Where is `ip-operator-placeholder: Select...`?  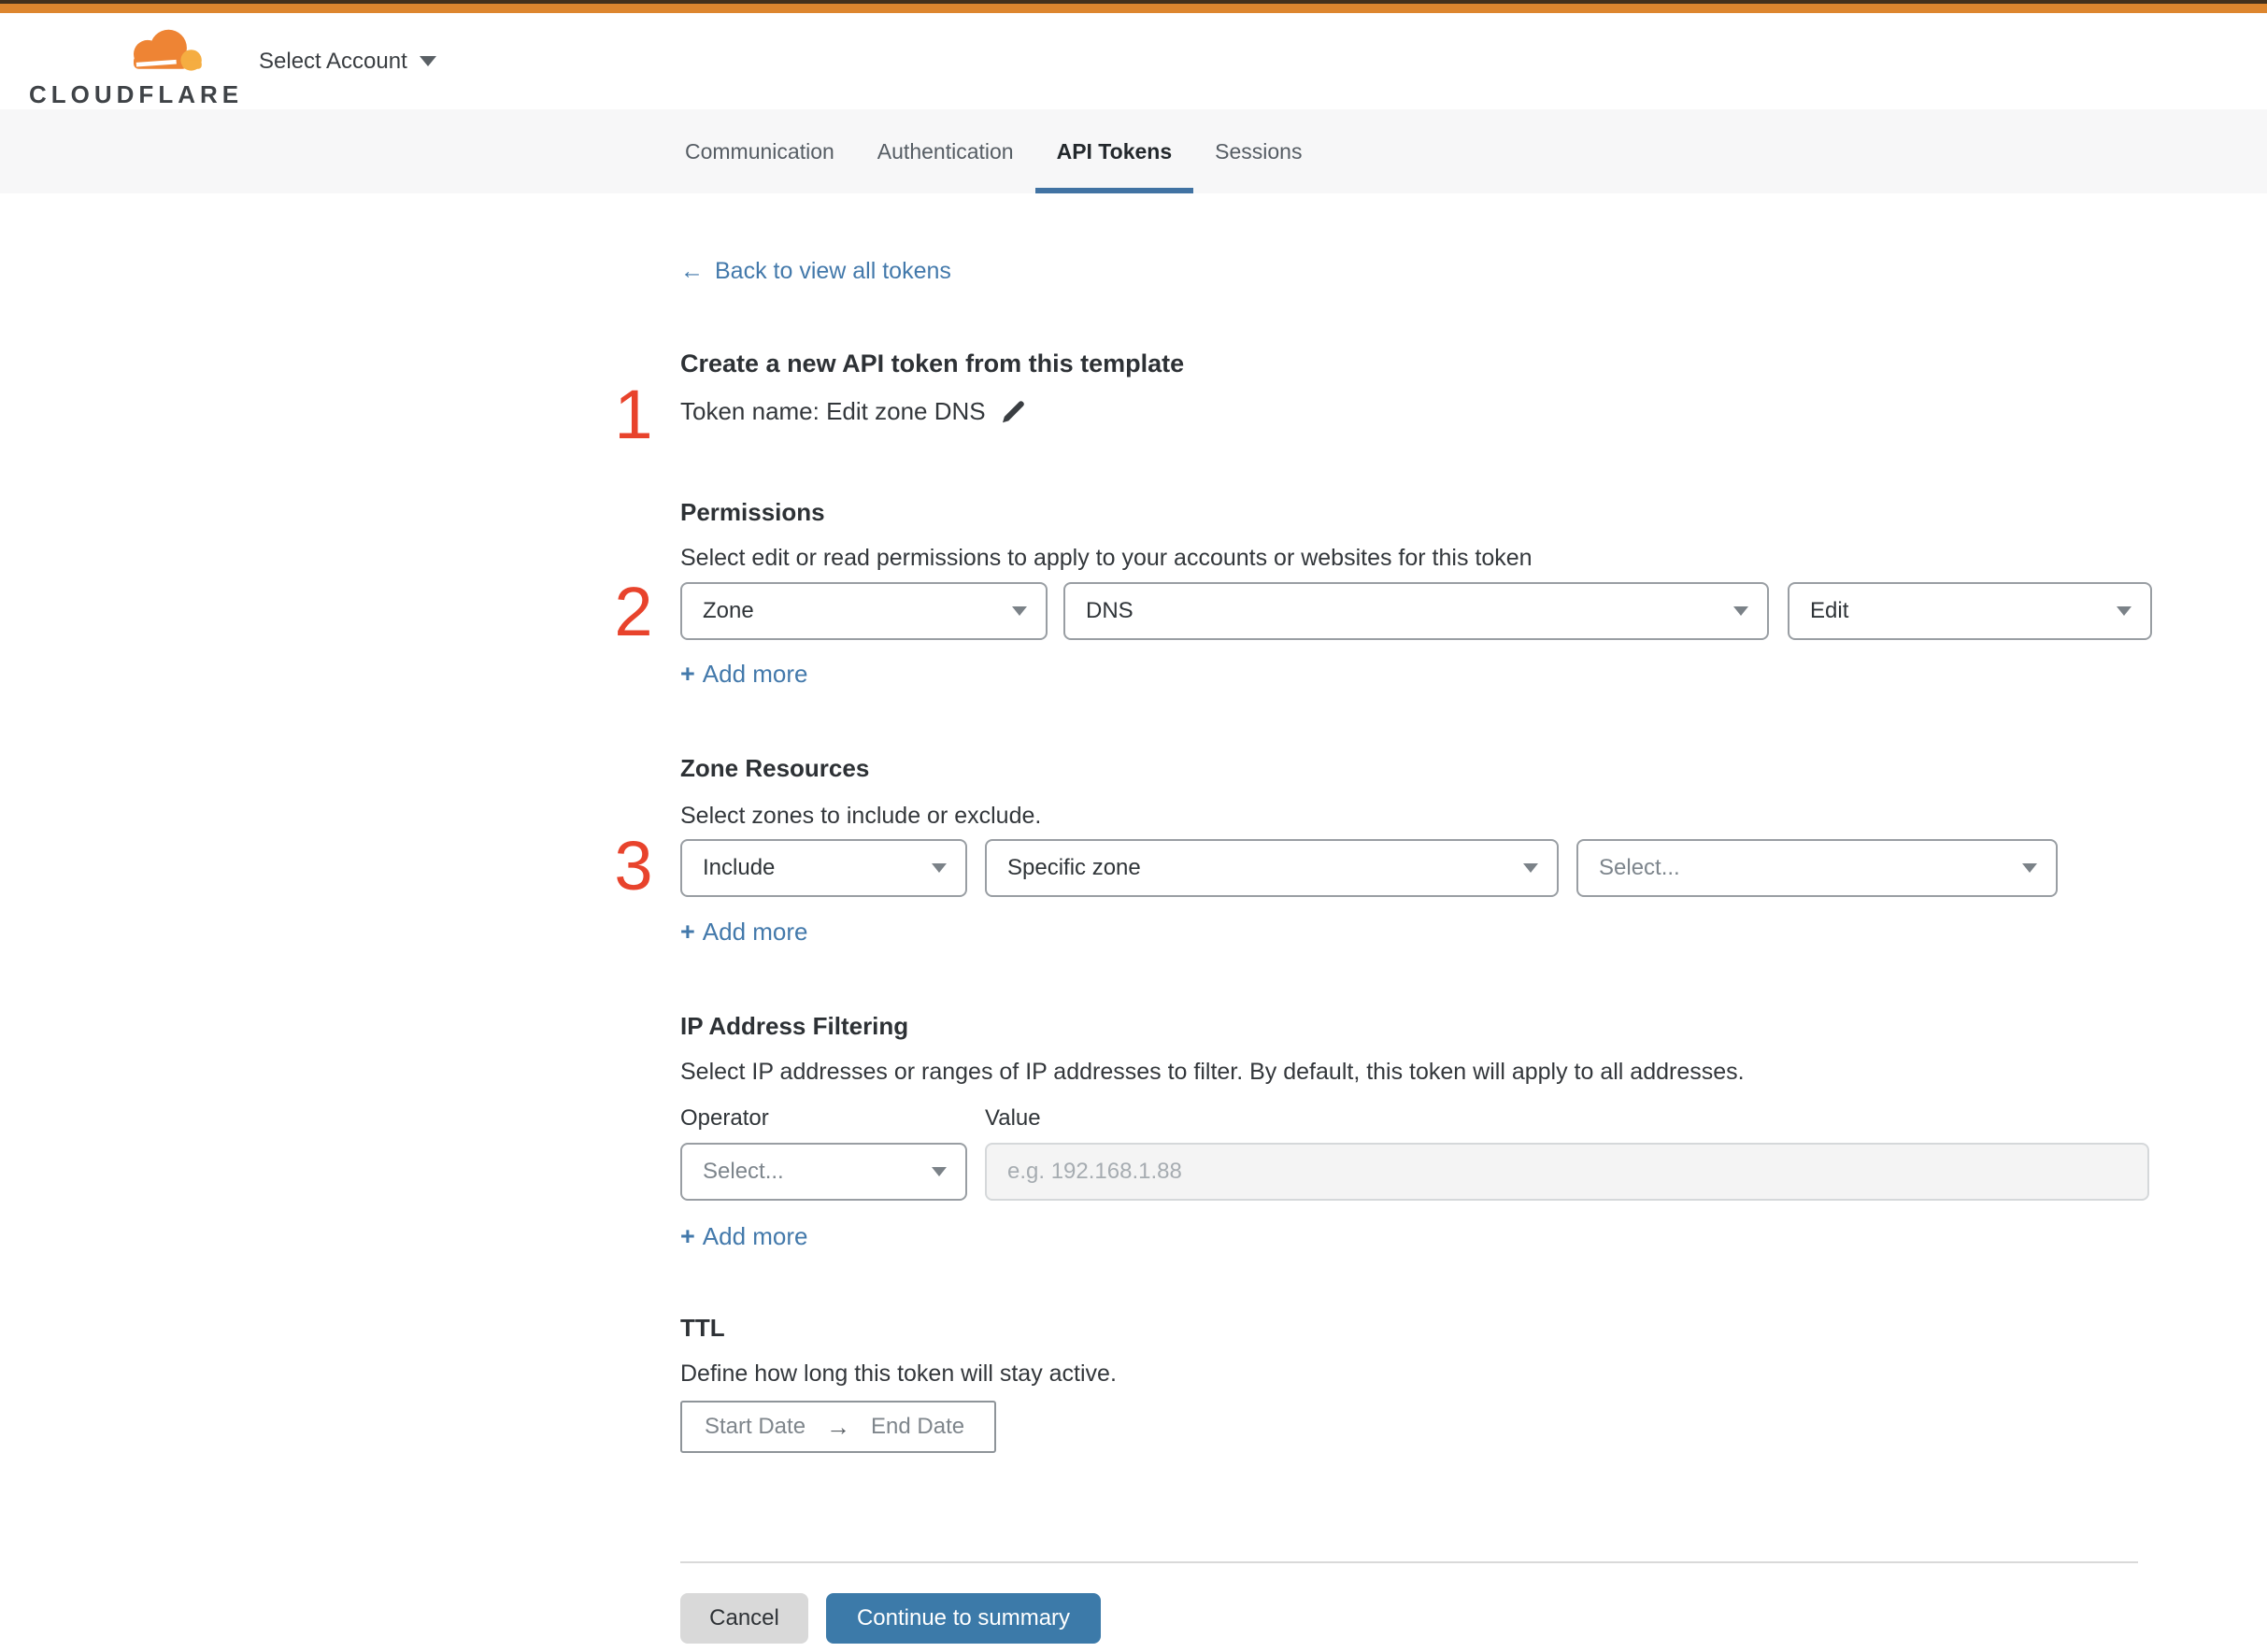 ip-operator-placeholder: Select... is located at coordinates (744, 1171).